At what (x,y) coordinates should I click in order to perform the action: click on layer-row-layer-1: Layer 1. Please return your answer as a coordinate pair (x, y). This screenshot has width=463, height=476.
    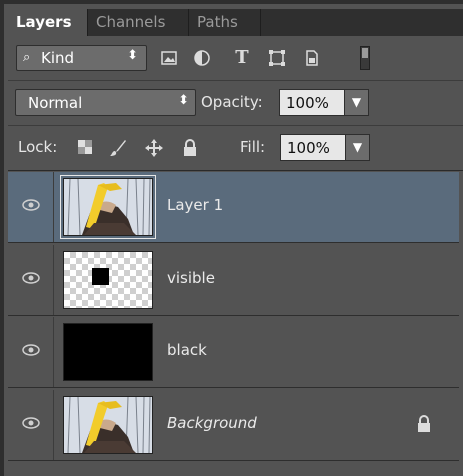
    Looking at the image, I should click on (233, 207).